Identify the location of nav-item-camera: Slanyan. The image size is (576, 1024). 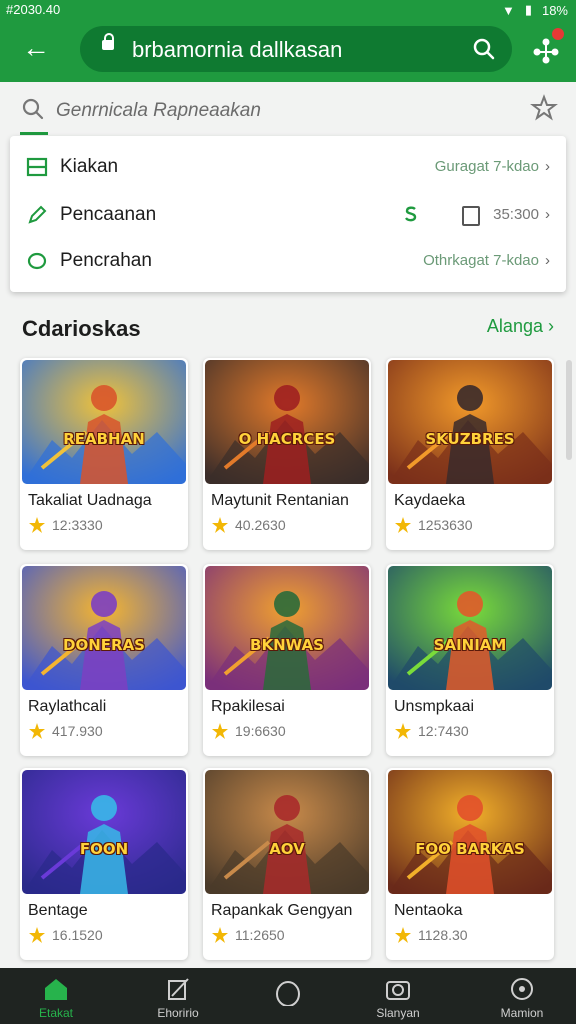
(398, 996).